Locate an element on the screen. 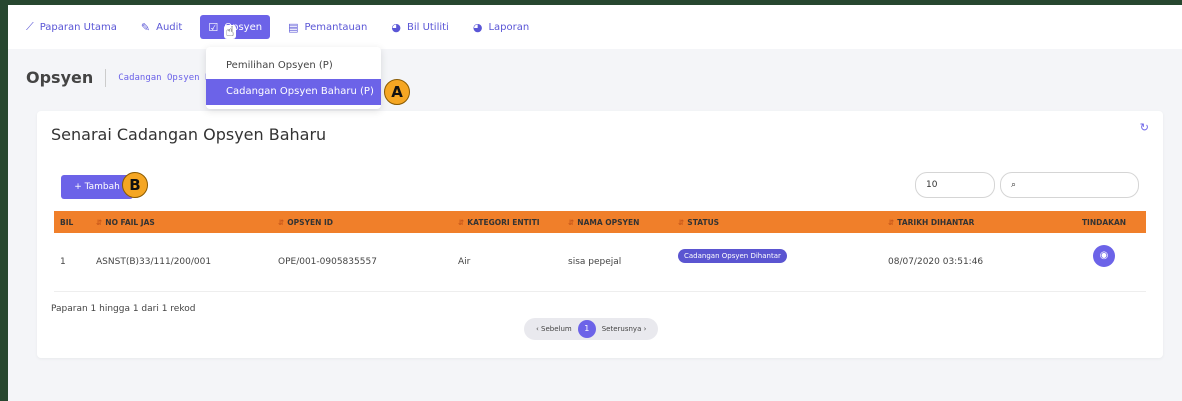  nav-item-label: Bil Utiliti is located at coordinates (427, 27).